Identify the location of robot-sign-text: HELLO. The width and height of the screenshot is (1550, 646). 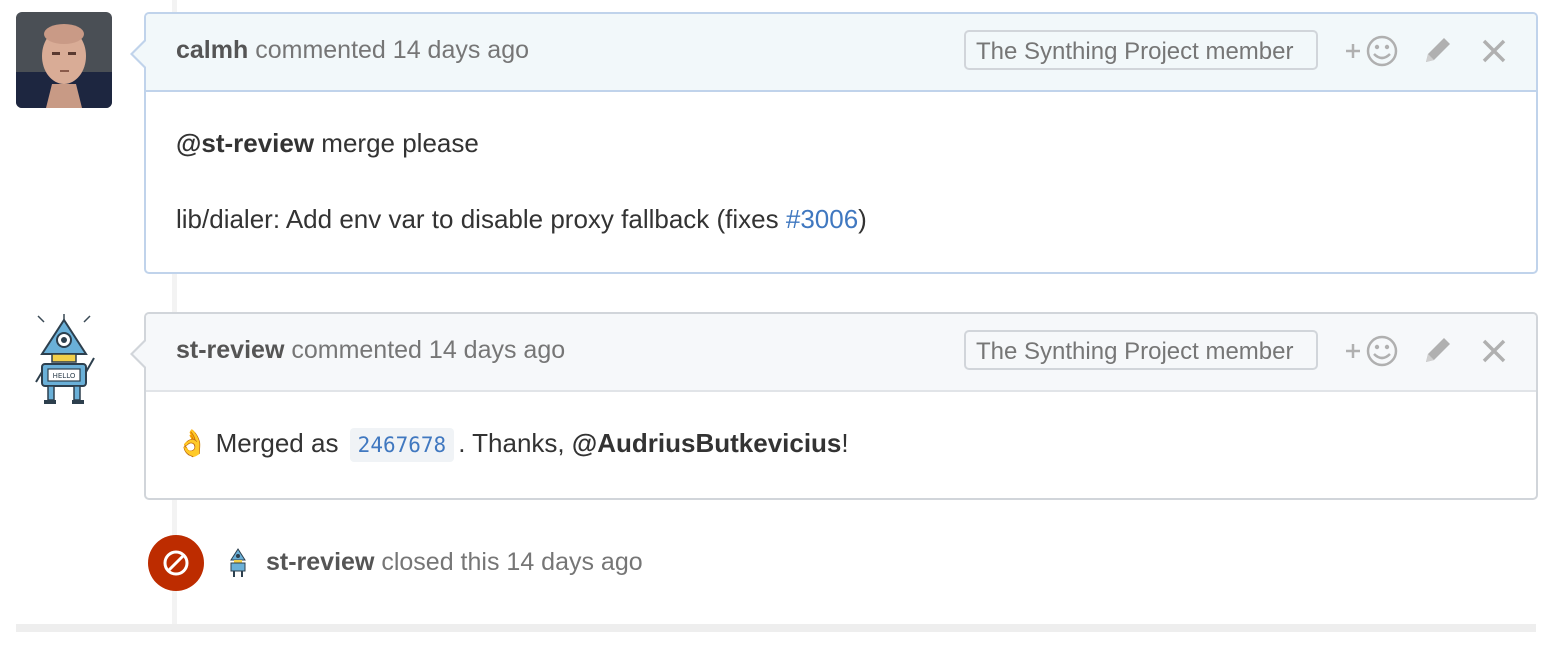
(64, 376).